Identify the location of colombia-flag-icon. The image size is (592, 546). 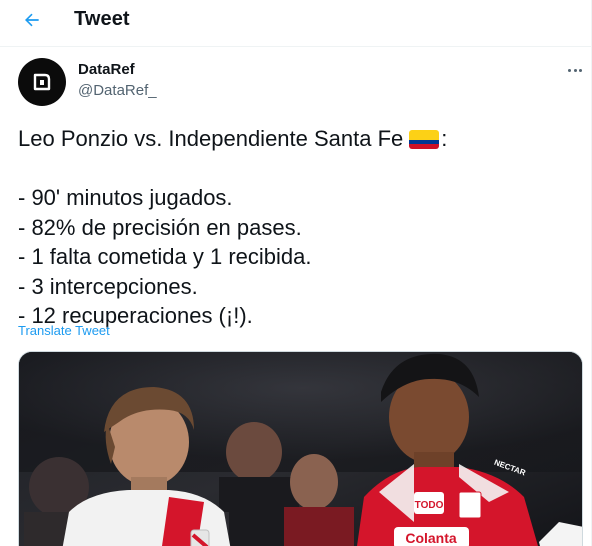
(424, 139).